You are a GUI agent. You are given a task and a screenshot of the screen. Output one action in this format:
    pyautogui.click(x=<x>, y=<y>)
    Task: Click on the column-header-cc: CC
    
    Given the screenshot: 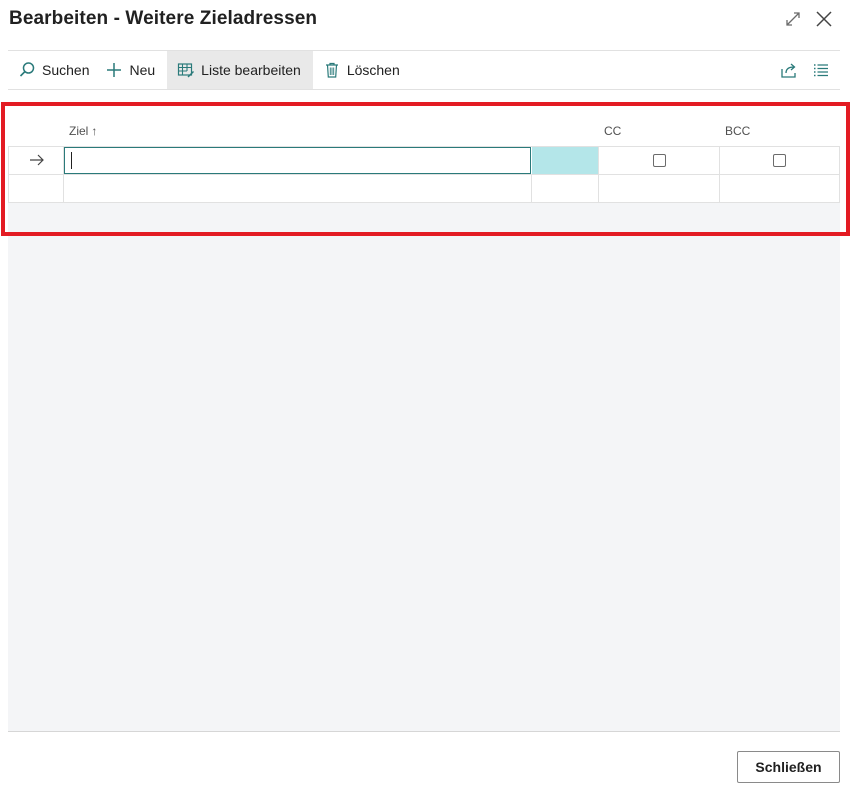 What is the action you would take?
    pyautogui.click(x=612, y=131)
    